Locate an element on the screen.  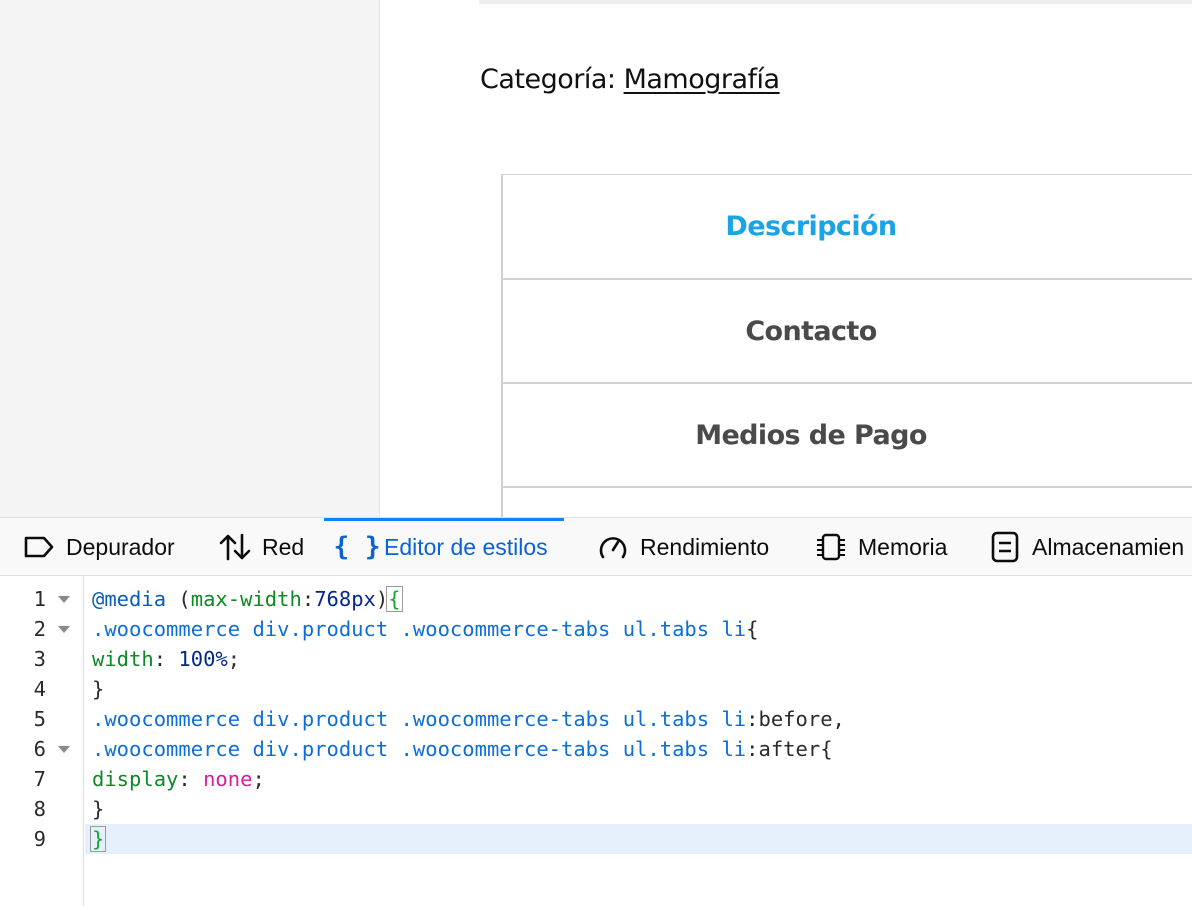
code-token: @media is located at coordinates (129, 599).